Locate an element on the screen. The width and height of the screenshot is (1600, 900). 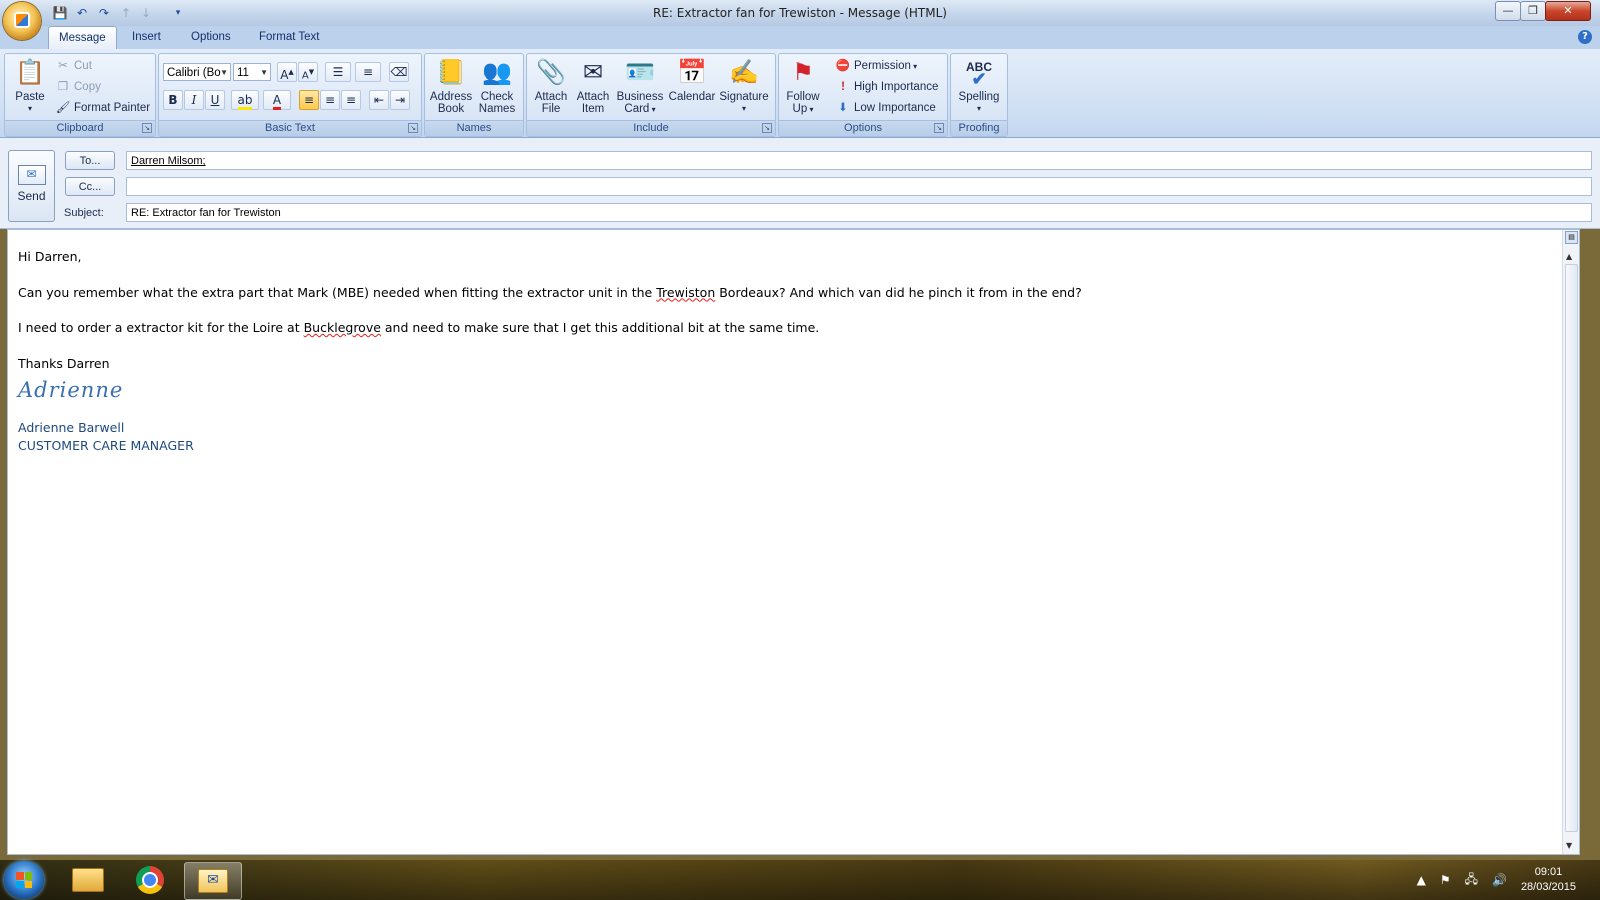
action-center-flag-icon: ⚑ is located at coordinates (1445, 880).